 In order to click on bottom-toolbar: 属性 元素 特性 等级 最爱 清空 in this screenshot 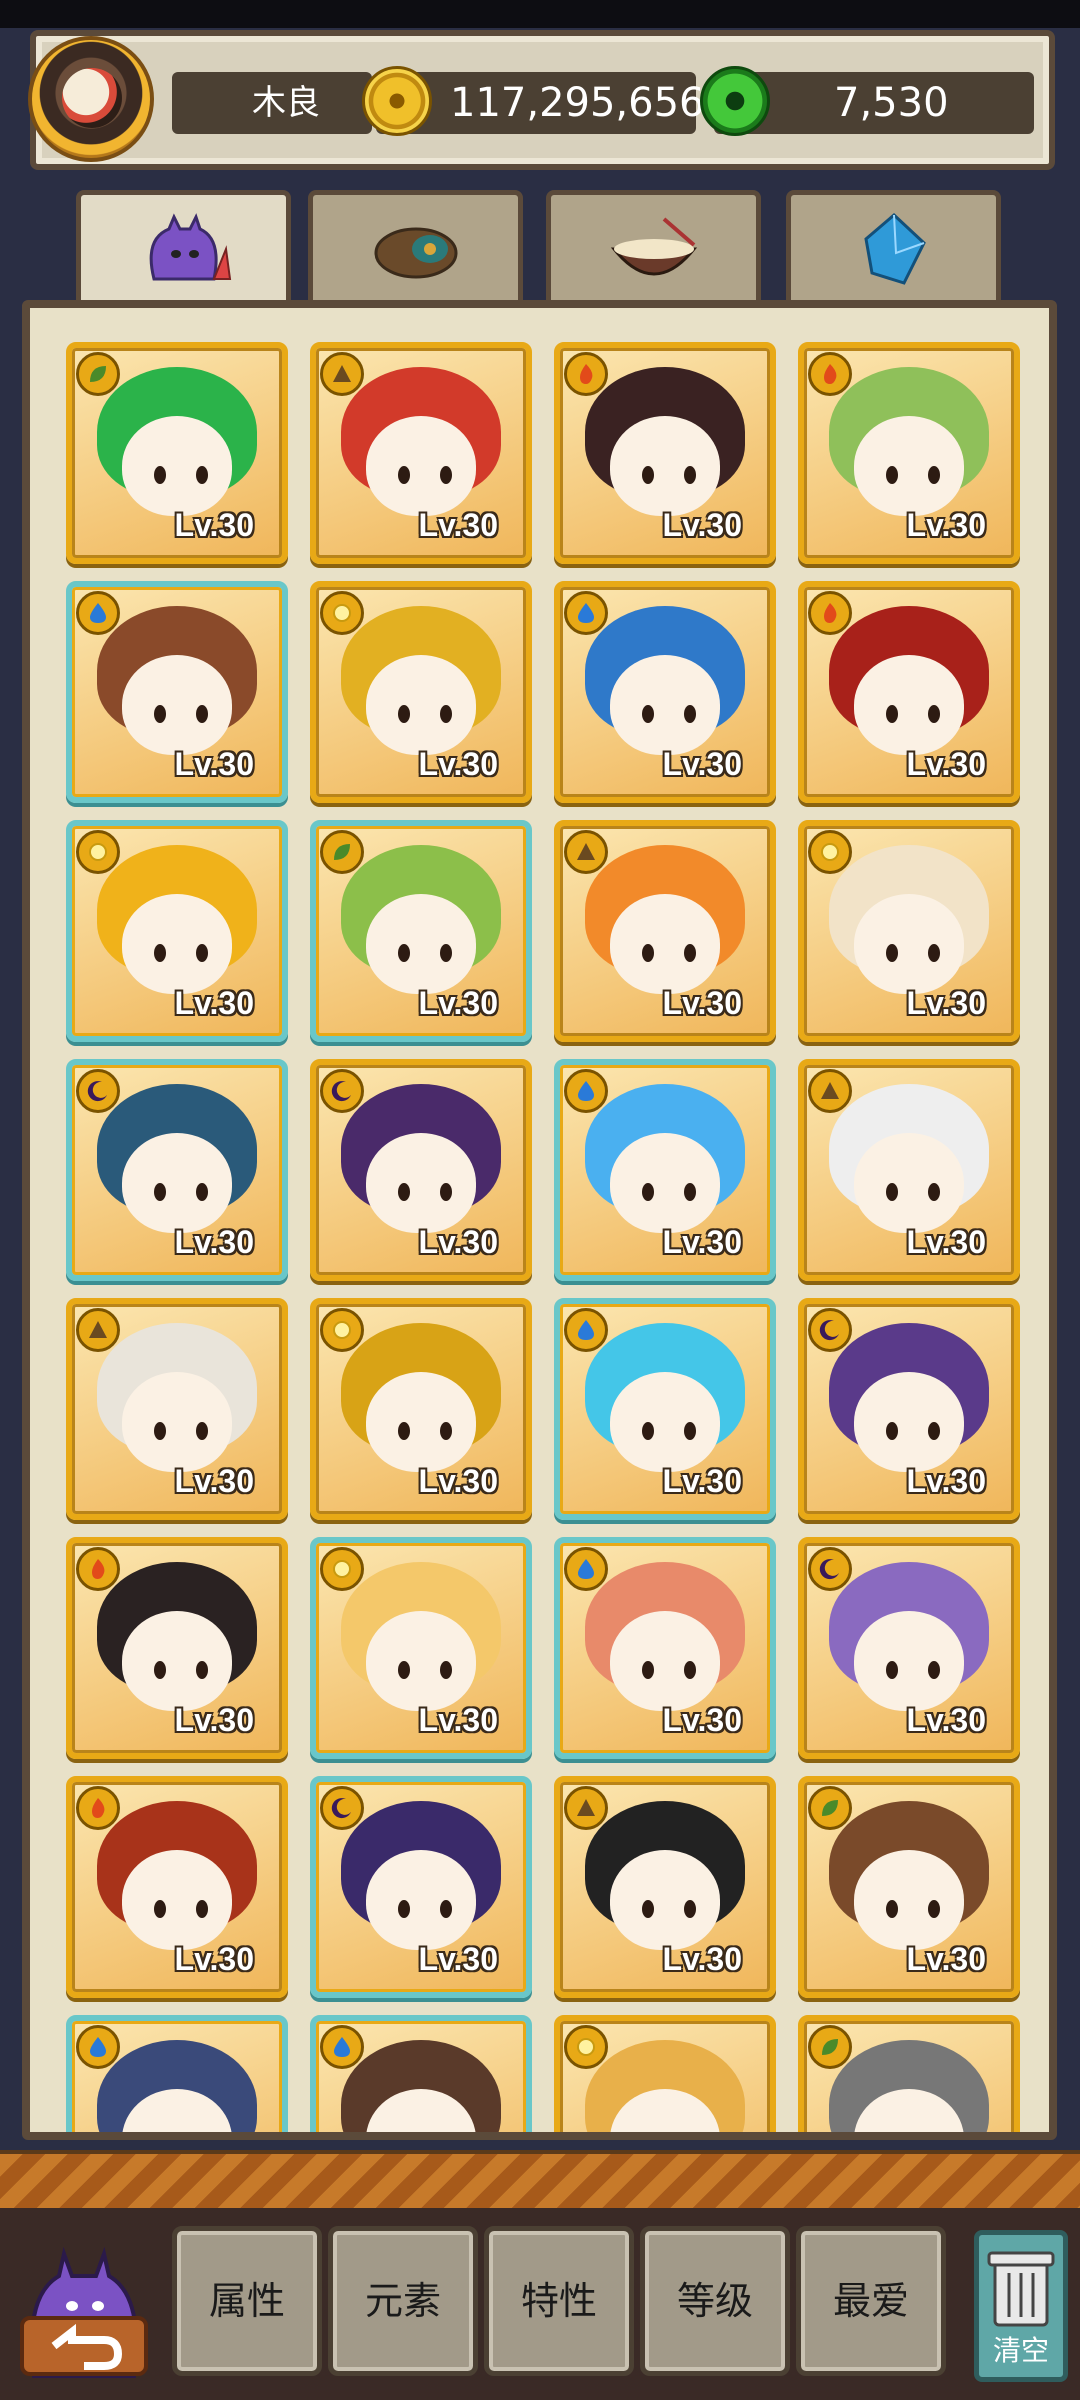, I will do `click(540, 2304)`.